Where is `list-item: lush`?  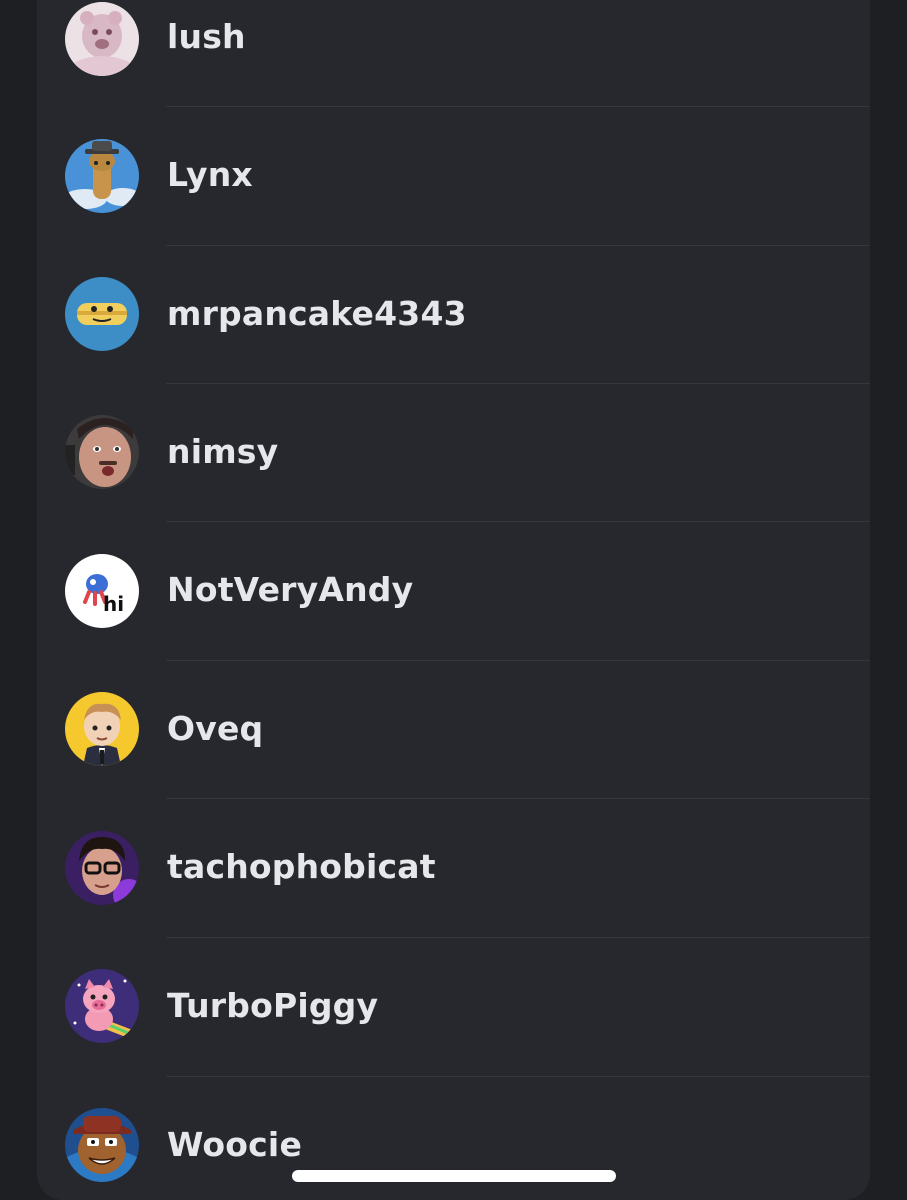 list-item: lush is located at coordinates (453, 53).